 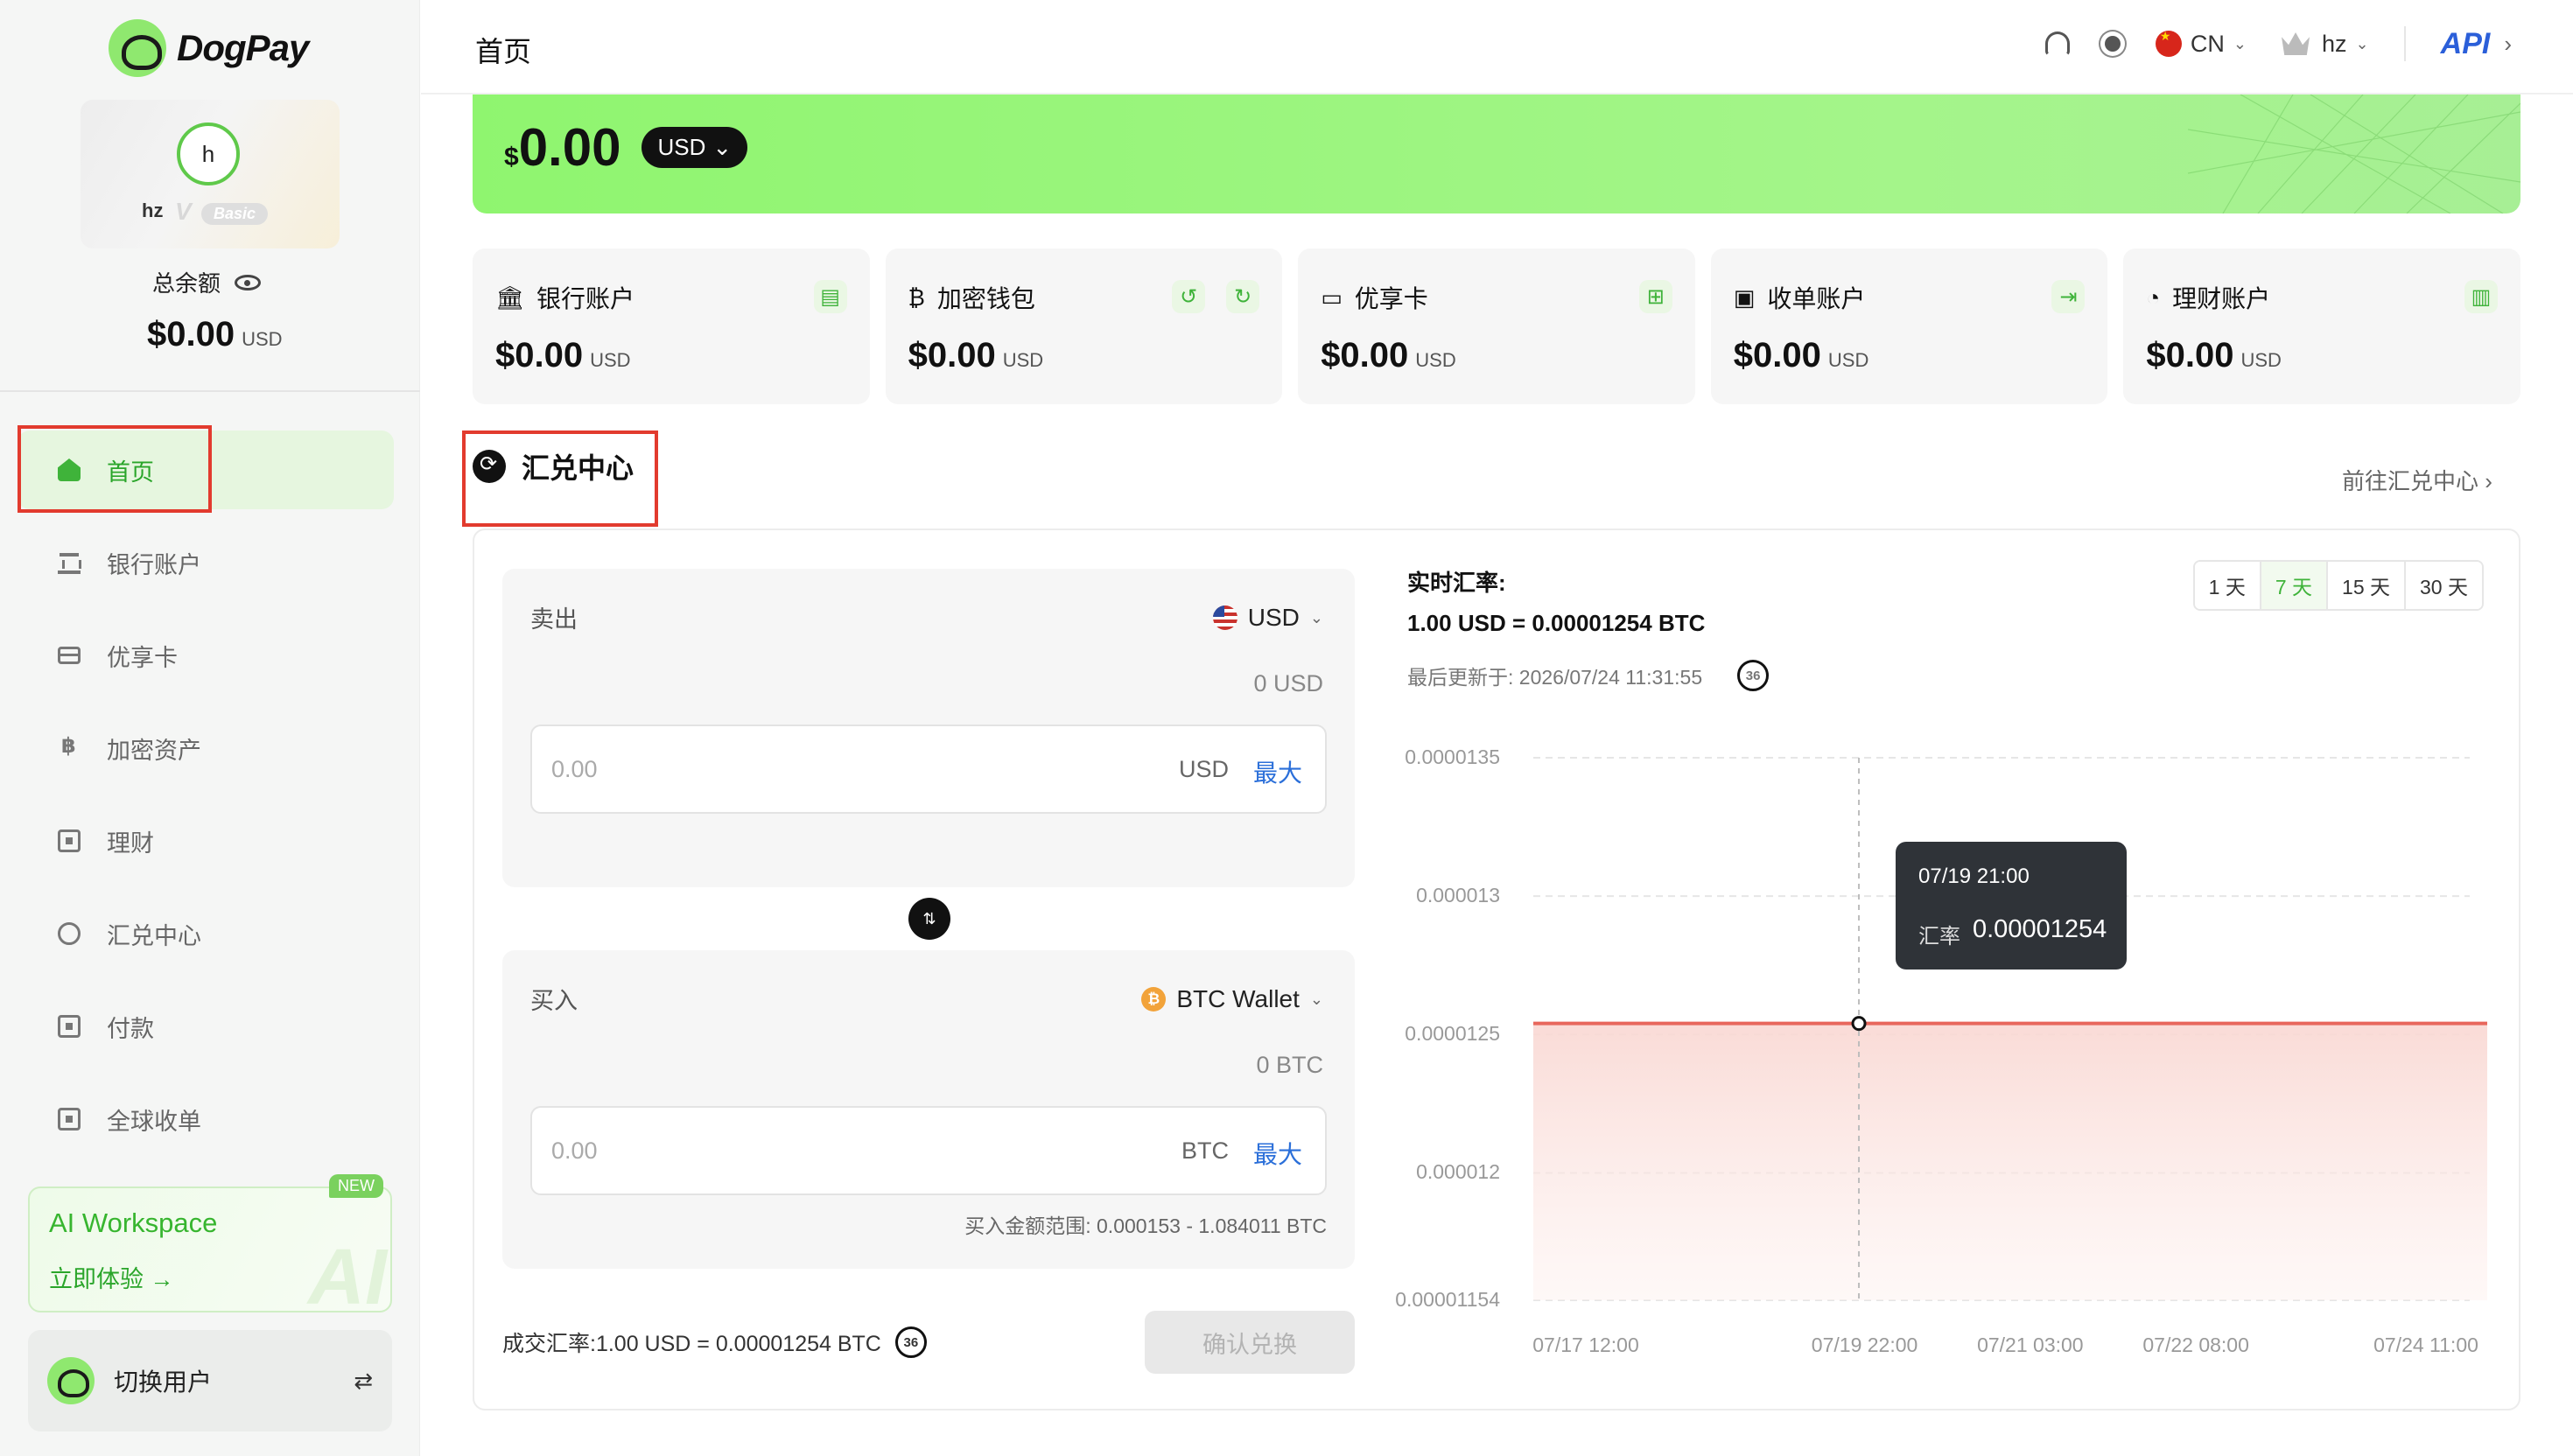 What do you see at coordinates (1232, 999) in the screenshot?
I see `buy-currency-selector: ₿ BTC Wallet ⌄` at bounding box center [1232, 999].